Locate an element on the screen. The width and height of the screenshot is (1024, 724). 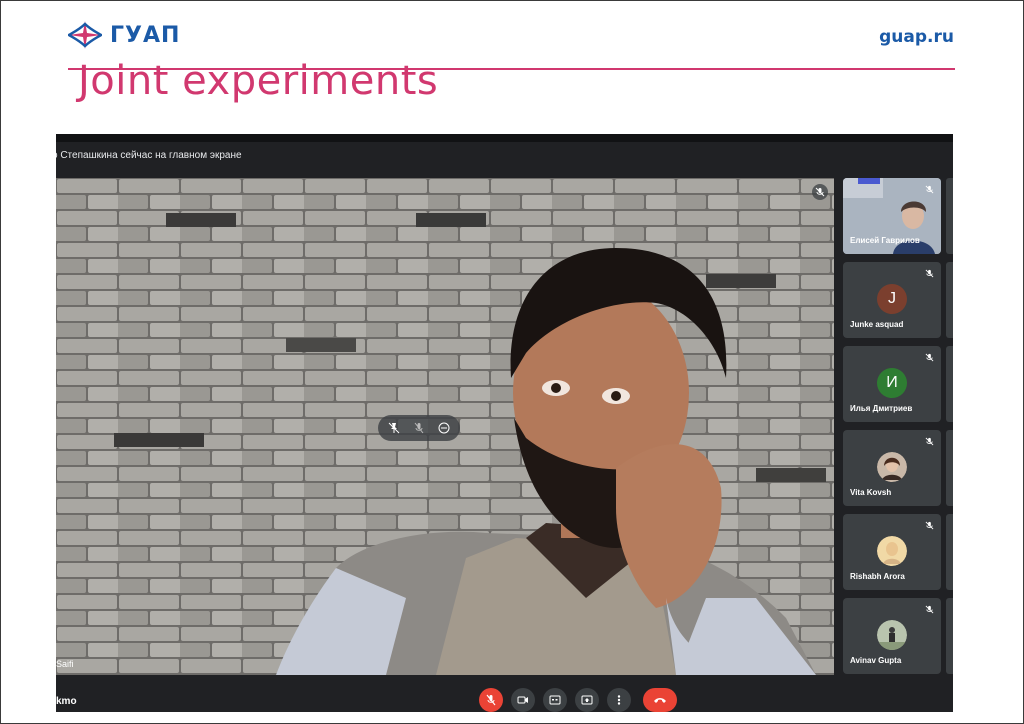
site-url: guap.ru is located at coordinates (916, 37).